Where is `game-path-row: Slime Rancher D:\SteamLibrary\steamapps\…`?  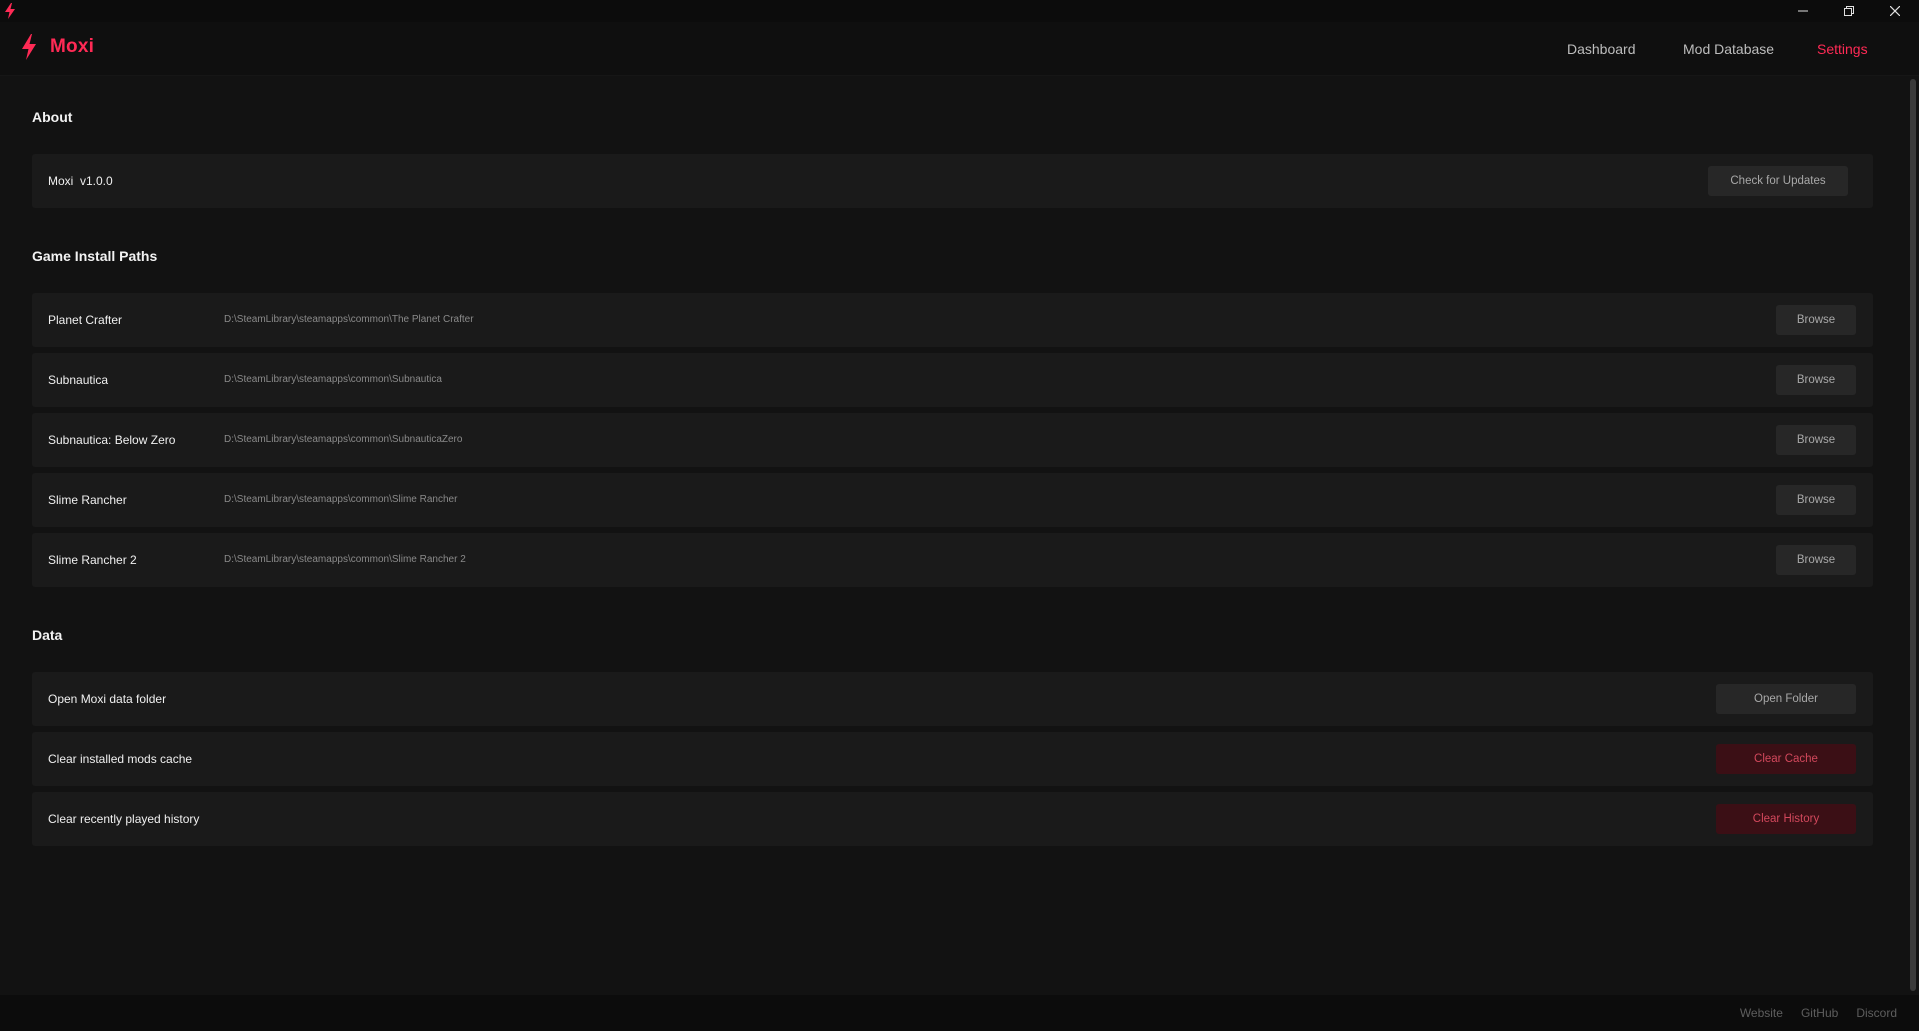 game-path-row: Slime Rancher D:\SteamLibrary\steamapps\… is located at coordinates (952, 500).